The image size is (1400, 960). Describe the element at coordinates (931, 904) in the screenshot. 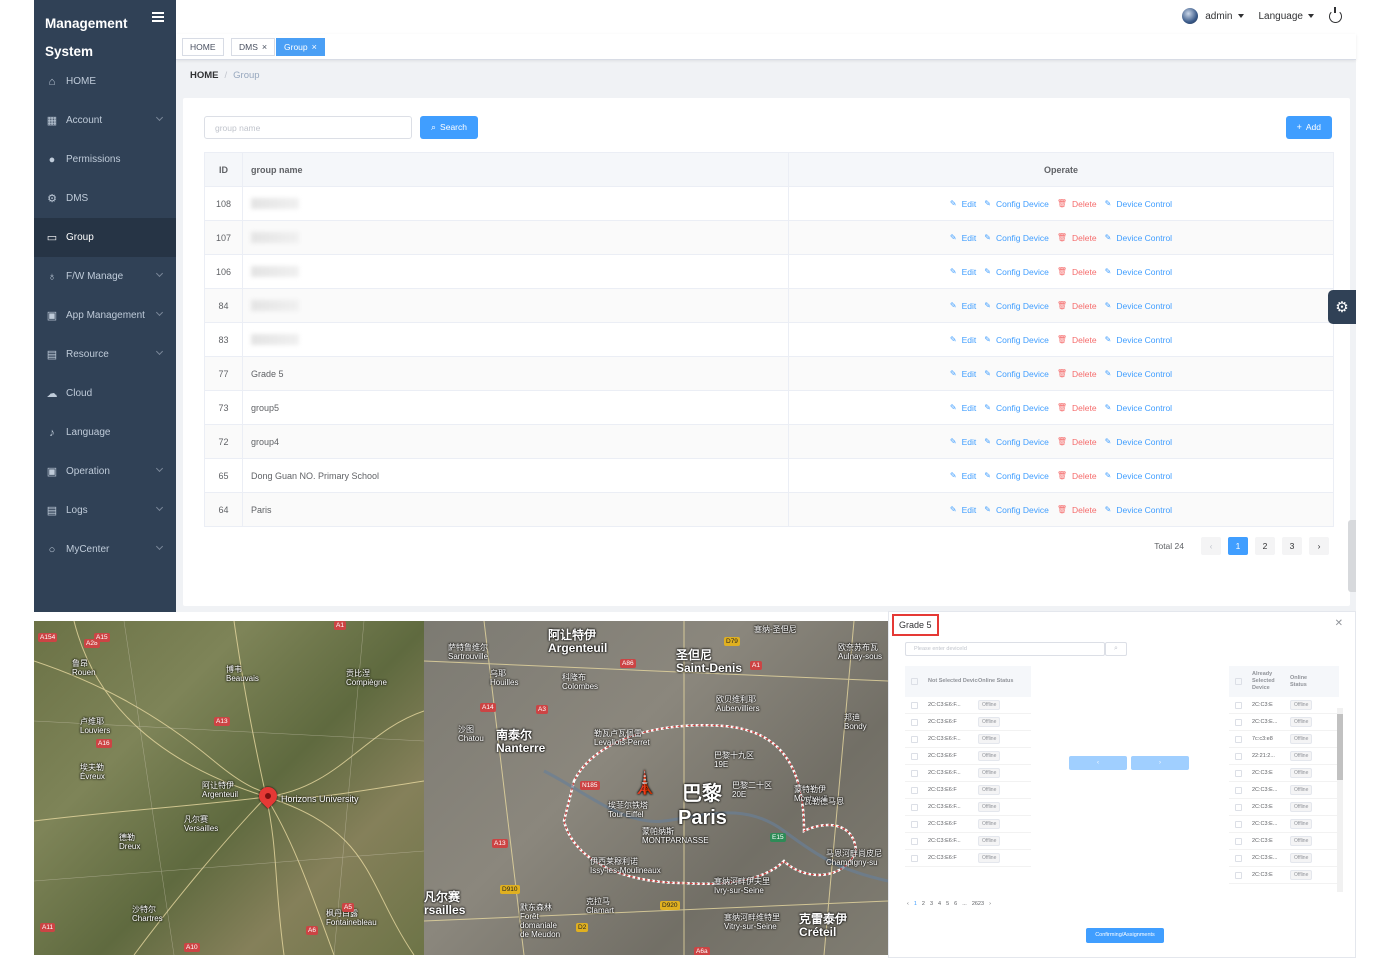

I see `dialog-page-button: 3` at that location.